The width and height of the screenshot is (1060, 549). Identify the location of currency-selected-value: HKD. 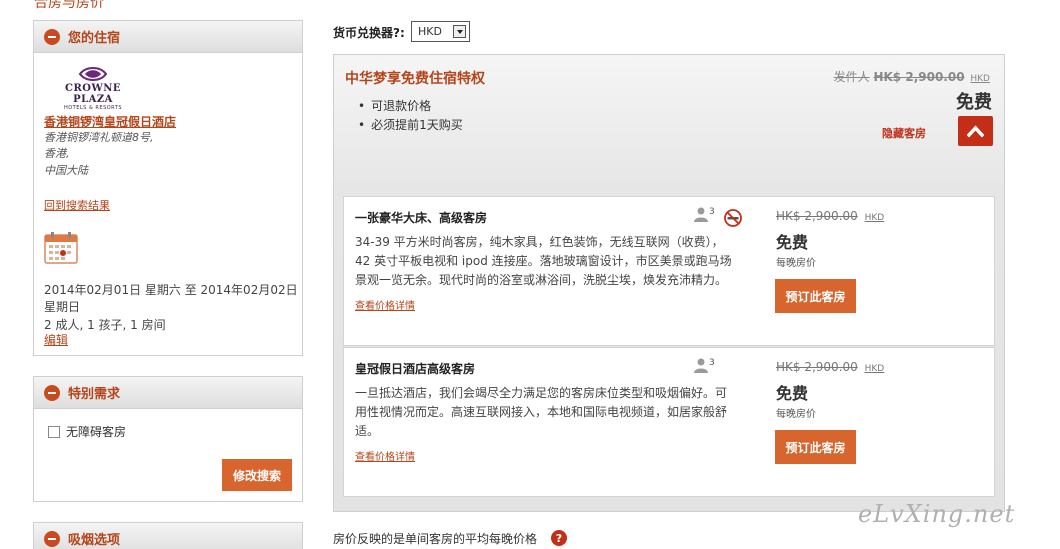
(430, 31).